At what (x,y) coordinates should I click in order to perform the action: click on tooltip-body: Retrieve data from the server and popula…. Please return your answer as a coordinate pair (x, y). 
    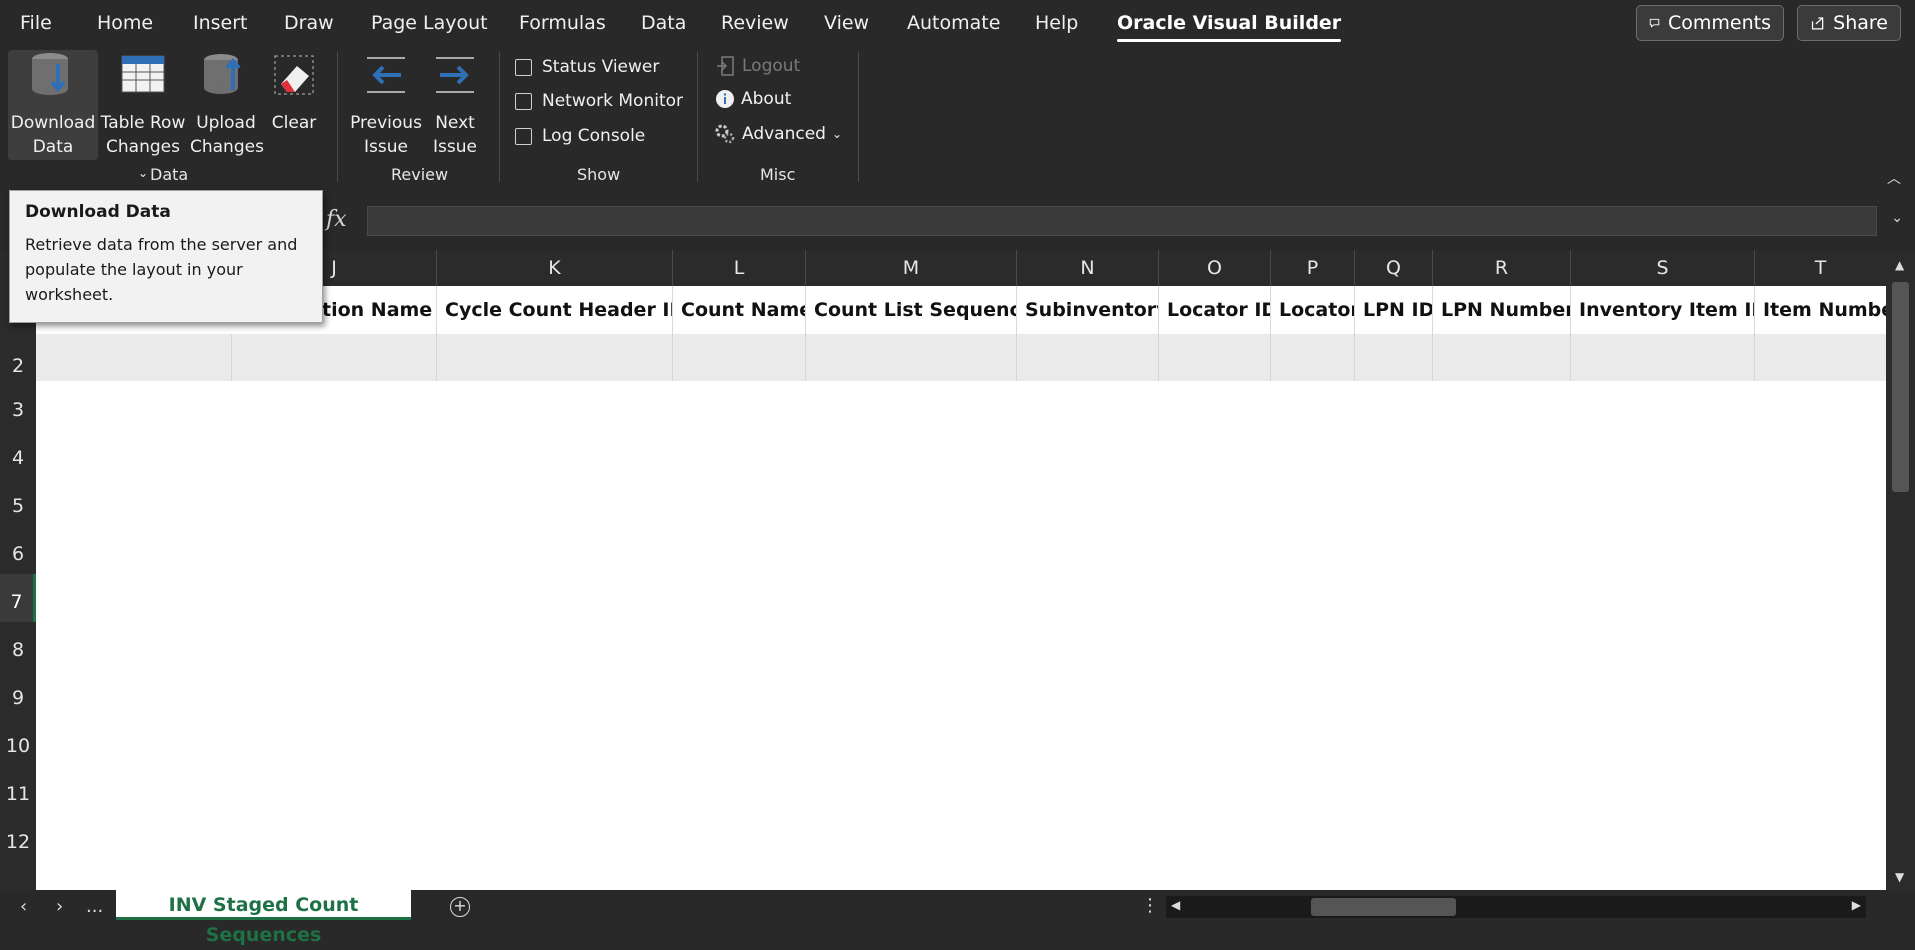
    Looking at the image, I should click on (161, 269).